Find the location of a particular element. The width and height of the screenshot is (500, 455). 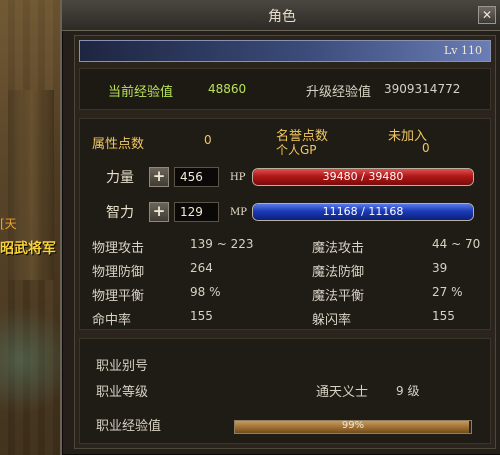

job-exp-text: 99% is located at coordinates (353, 425).